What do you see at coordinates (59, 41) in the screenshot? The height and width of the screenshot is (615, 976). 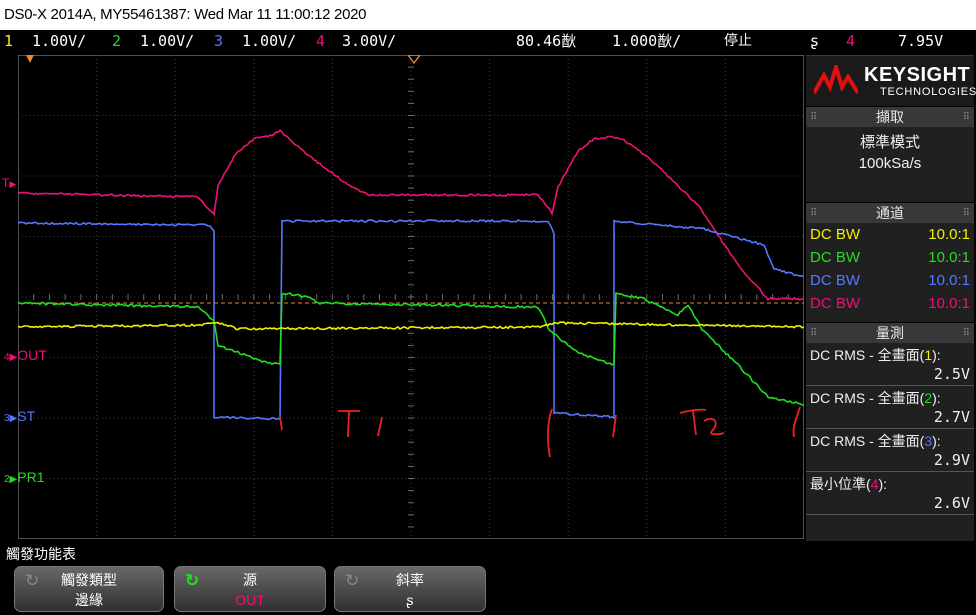 I see `ch1-scale: 1.00V/` at bounding box center [59, 41].